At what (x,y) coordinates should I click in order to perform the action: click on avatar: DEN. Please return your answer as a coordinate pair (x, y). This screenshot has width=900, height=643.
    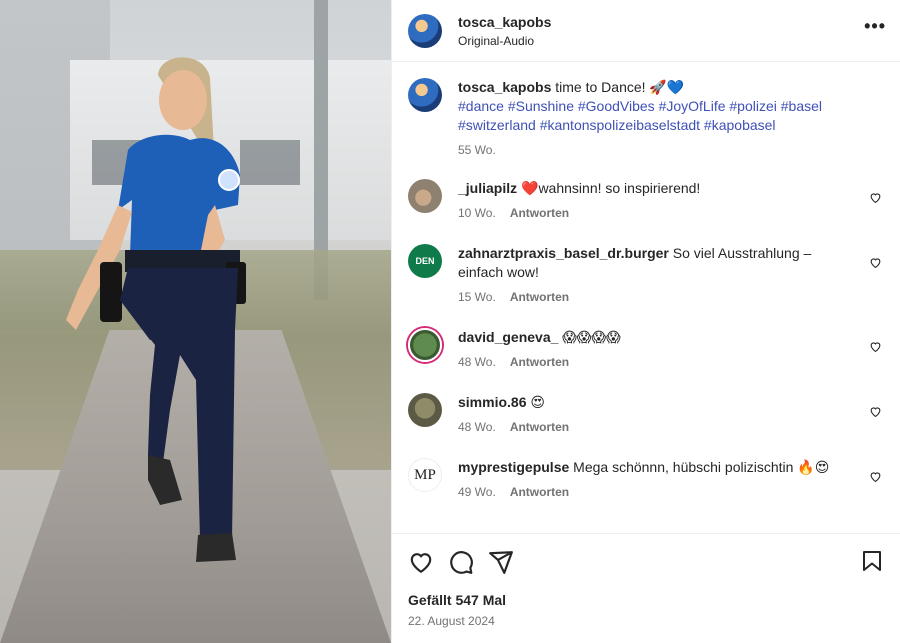
    Looking at the image, I should click on (425, 261).